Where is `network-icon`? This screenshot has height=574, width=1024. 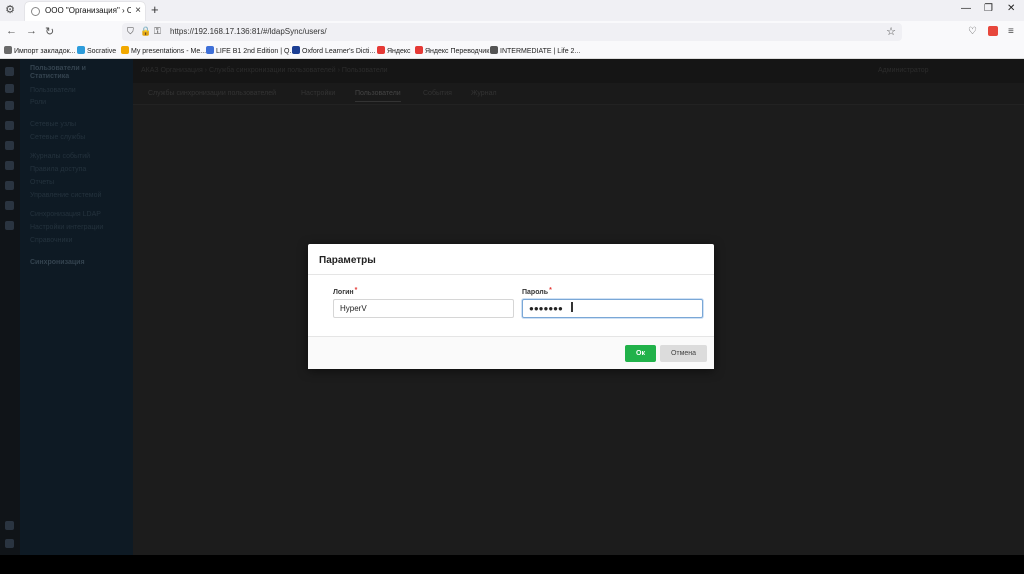
network-icon is located at coordinates (9, 105).